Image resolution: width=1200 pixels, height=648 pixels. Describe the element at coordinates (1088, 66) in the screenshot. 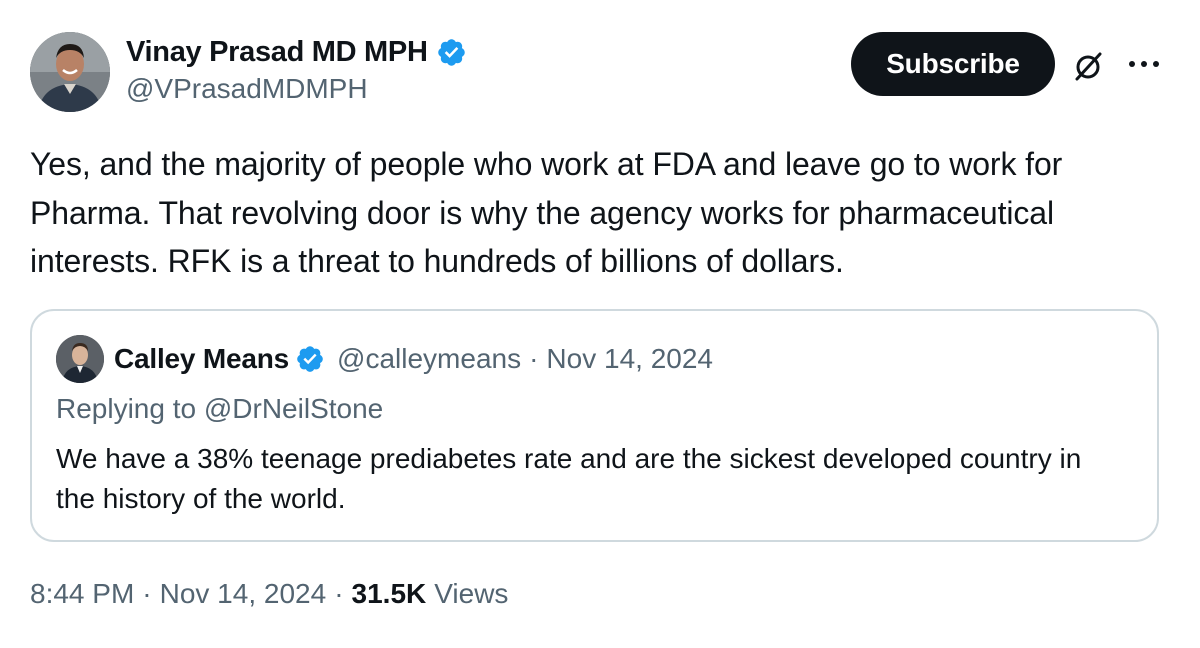

I see `grok-slashed-circle-icon` at that location.